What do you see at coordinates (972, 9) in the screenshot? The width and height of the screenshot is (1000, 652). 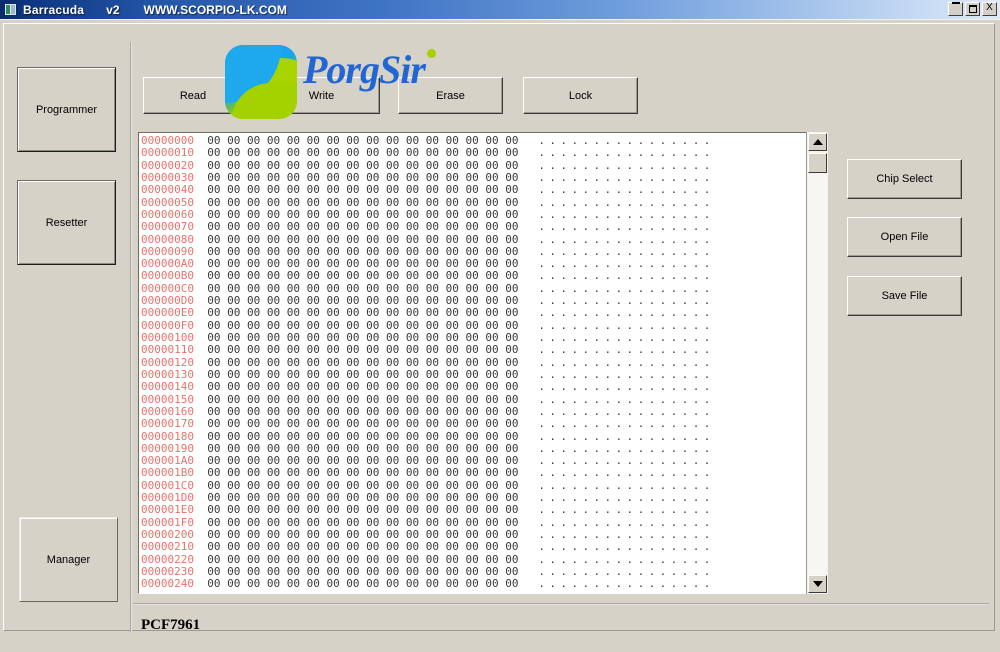 I see `maximize-button` at bounding box center [972, 9].